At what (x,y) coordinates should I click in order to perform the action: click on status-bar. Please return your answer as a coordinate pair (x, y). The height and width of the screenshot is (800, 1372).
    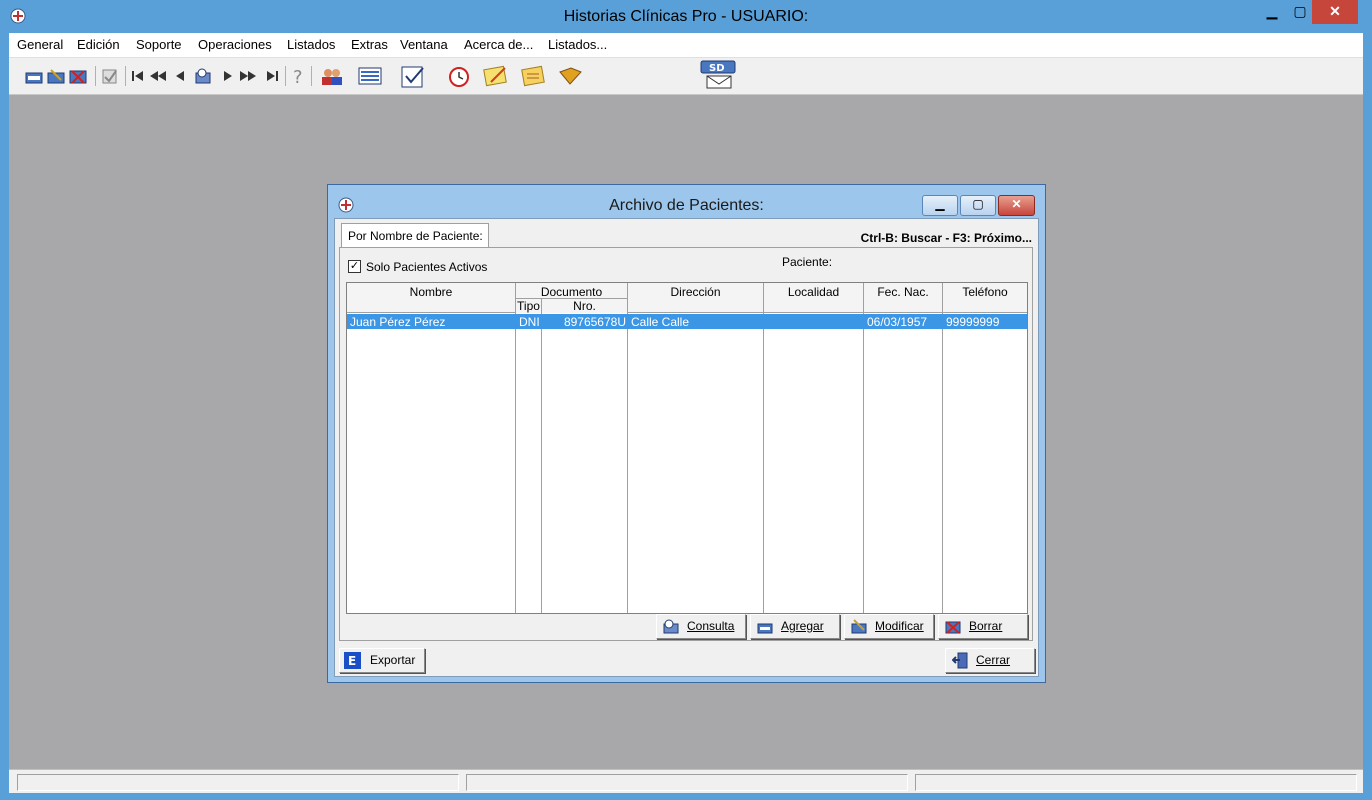
    Looking at the image, I should click on (686, 781).